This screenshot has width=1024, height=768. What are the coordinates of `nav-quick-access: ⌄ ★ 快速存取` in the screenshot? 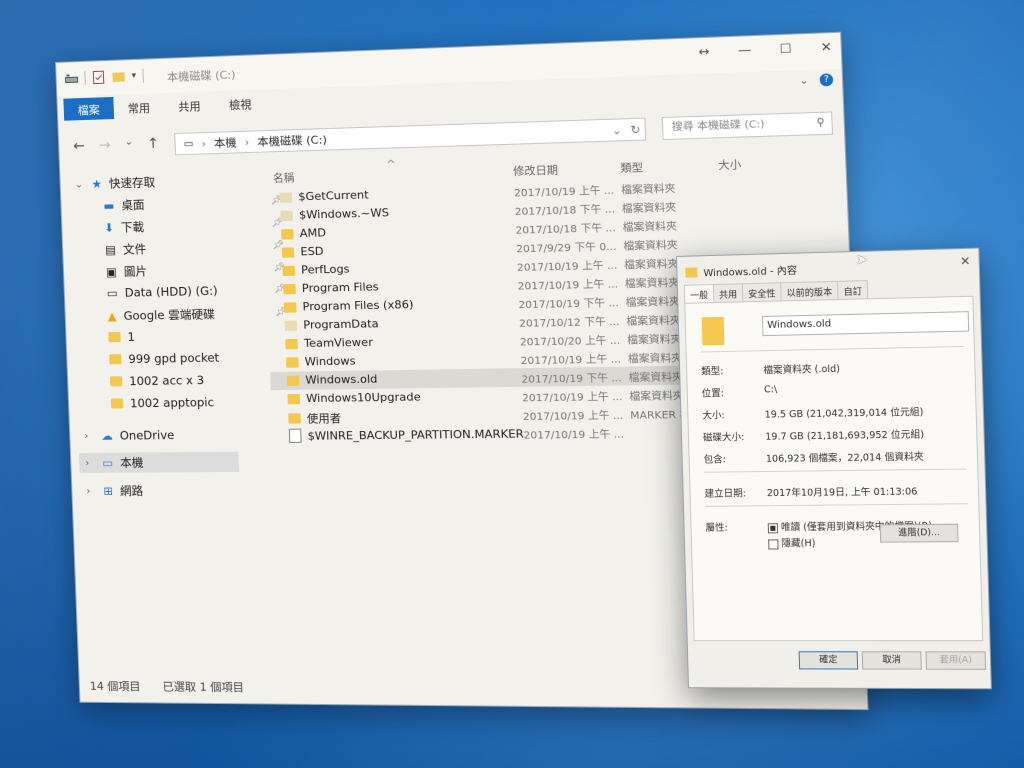 It's located at (114, 183).